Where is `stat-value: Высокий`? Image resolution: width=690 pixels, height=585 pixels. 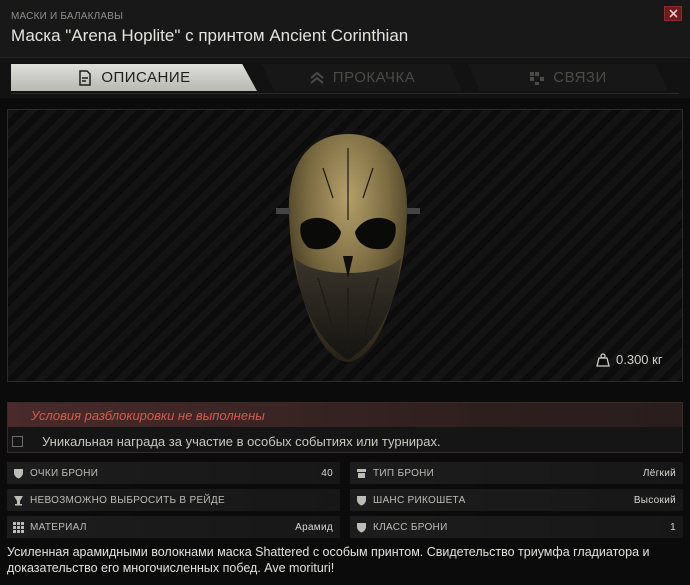
stat-value: Высокий is located at coordinates (654, 500).